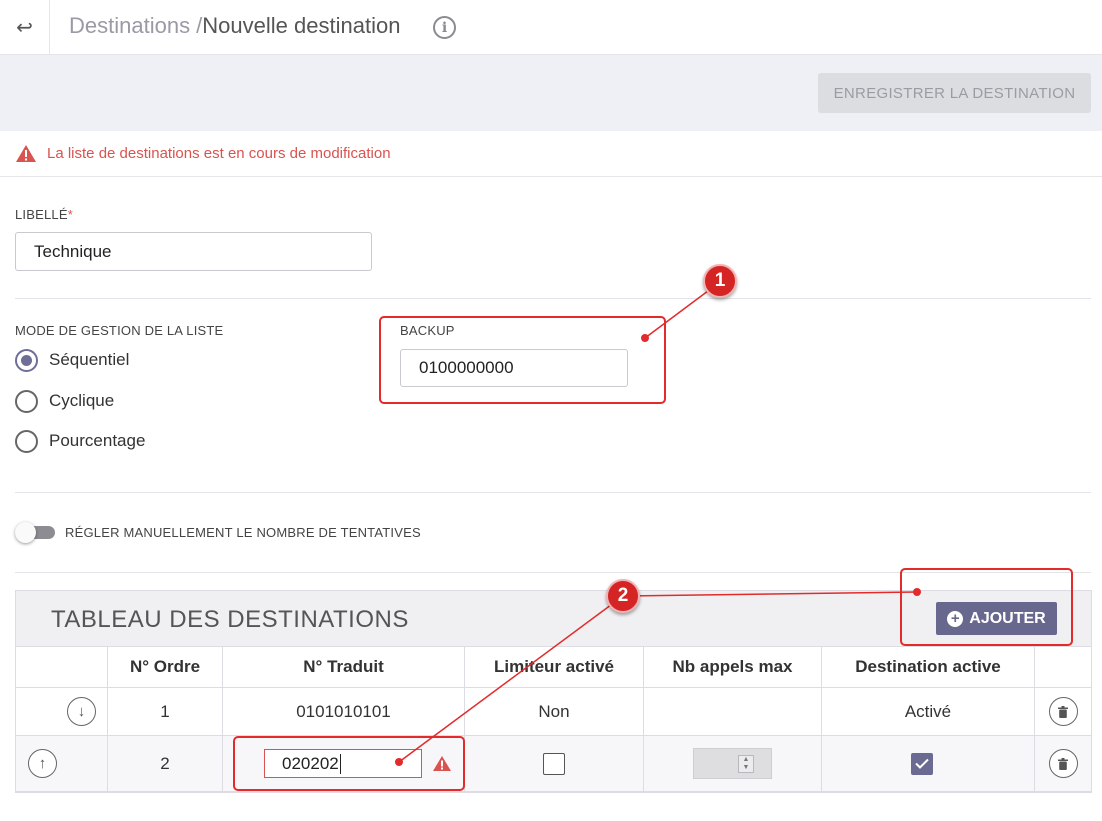 This screenshot has width=1102, height=821. What do you see at coordinates (97, 440) in the screenshot?
I see `radio-label: Pourcentage` at bounding box center [97, 440].